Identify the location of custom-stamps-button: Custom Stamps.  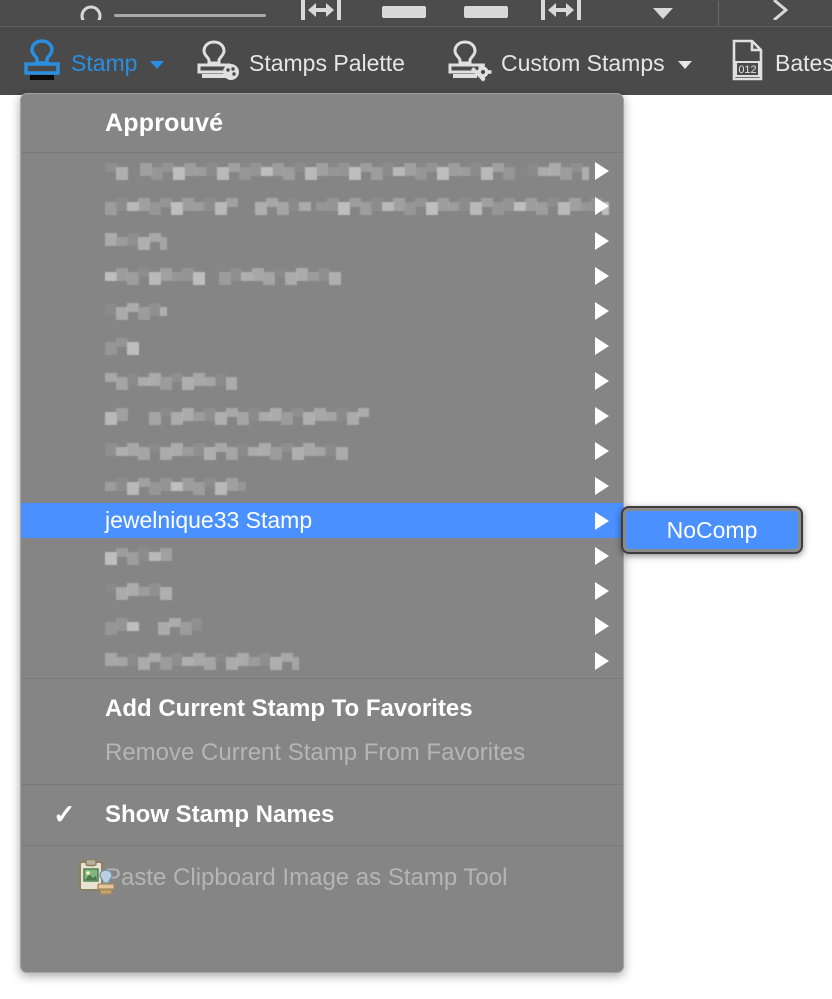
(570, 63).